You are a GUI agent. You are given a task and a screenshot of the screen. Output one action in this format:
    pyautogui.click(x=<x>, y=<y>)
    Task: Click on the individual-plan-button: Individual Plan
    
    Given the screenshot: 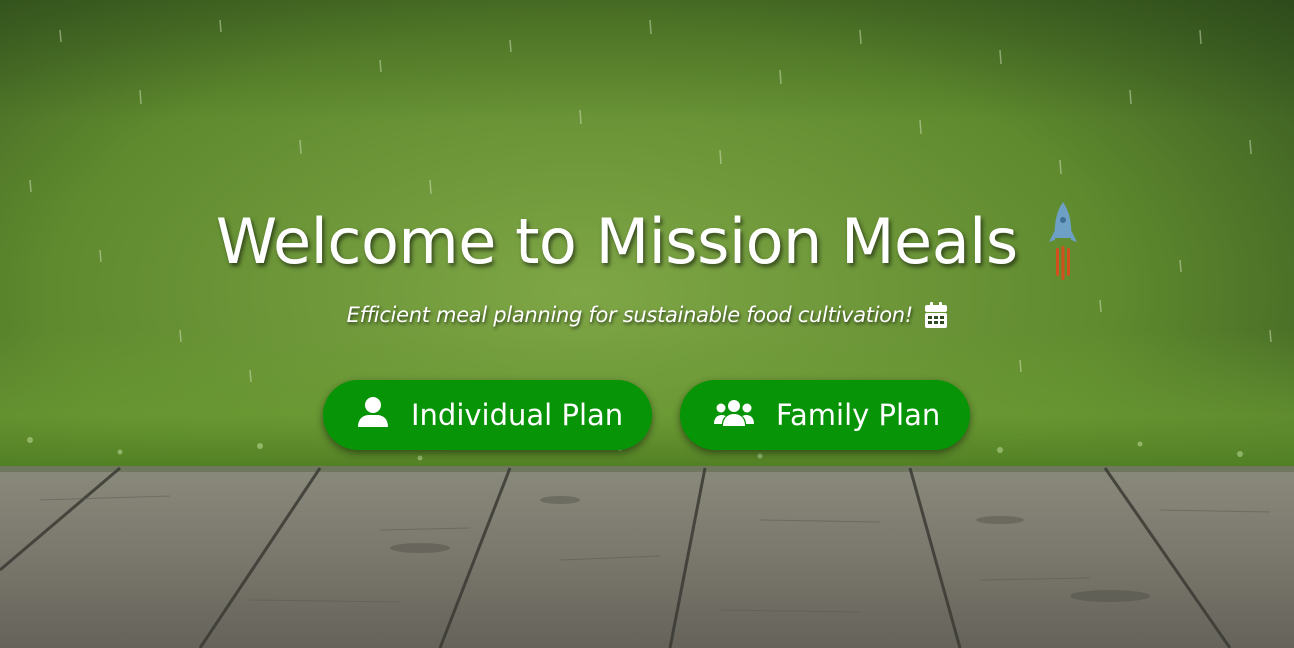 What is the action you would take?
    pyautogui.click(x=487, y=415)
    